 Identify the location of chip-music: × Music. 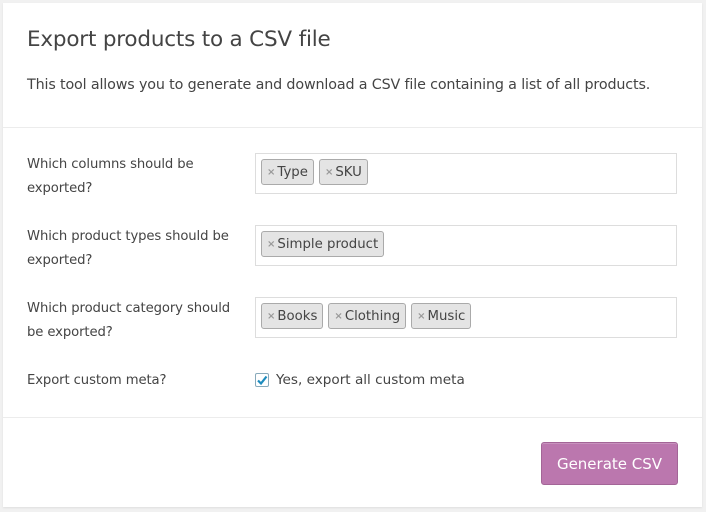
(441, 316).